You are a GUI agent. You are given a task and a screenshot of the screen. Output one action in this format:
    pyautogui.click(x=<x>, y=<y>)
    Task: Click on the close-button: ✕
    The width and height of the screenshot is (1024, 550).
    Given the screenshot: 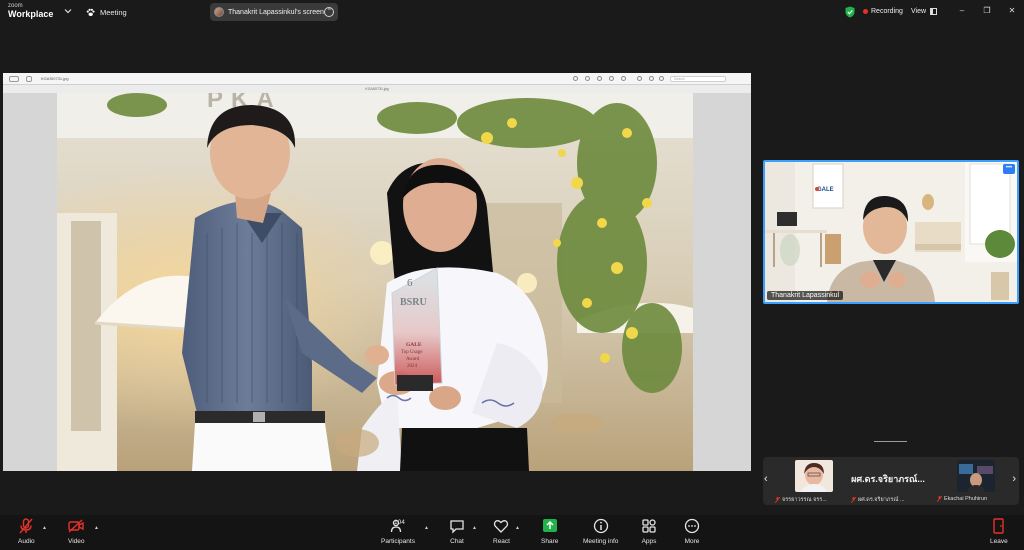 What is the action you would take?
    pyautogui.click(x=1012, y=11)
    